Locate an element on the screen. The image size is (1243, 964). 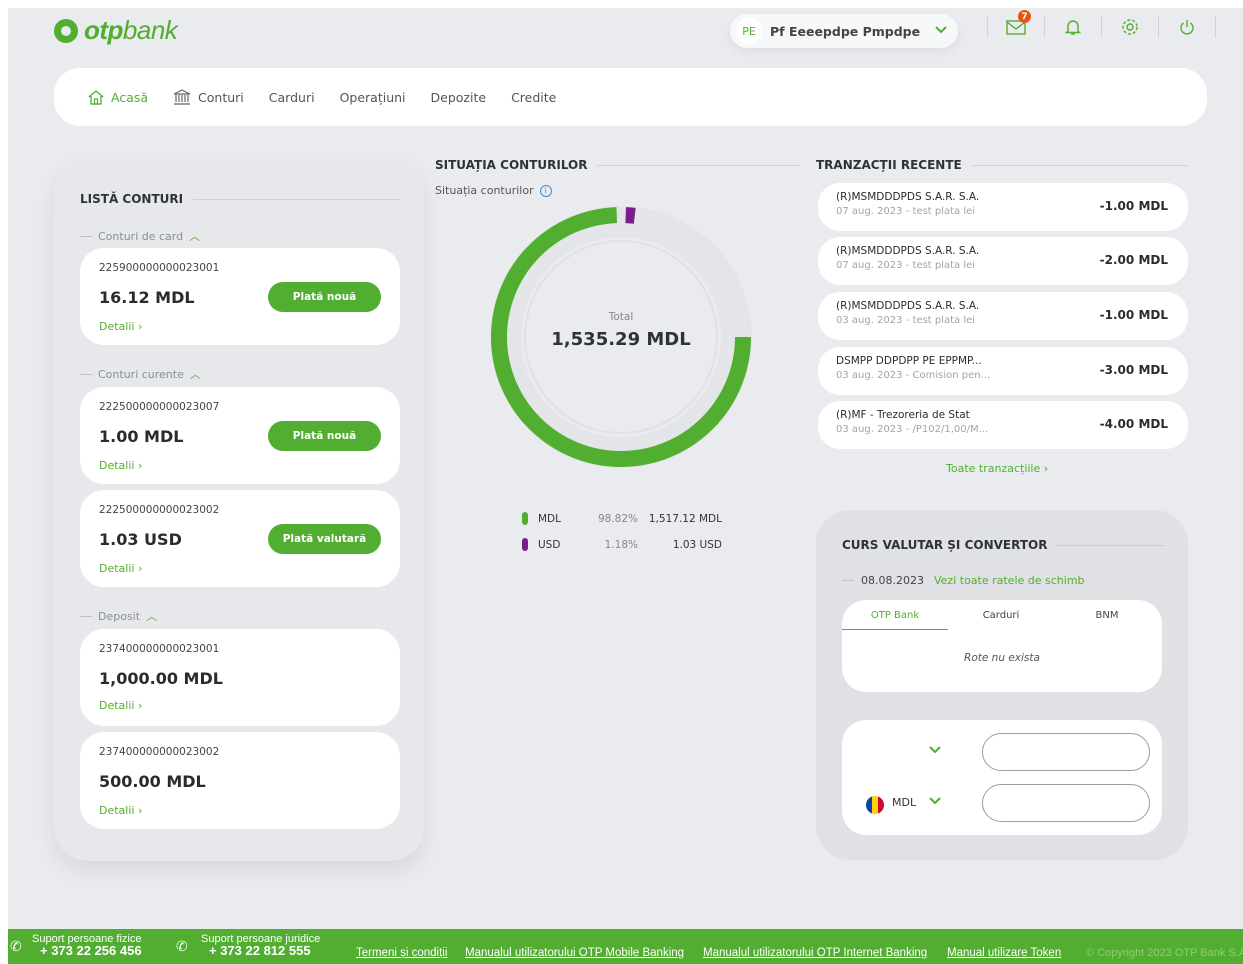
terms-link: Termeni și condiții is located at coordinates (401, 953).